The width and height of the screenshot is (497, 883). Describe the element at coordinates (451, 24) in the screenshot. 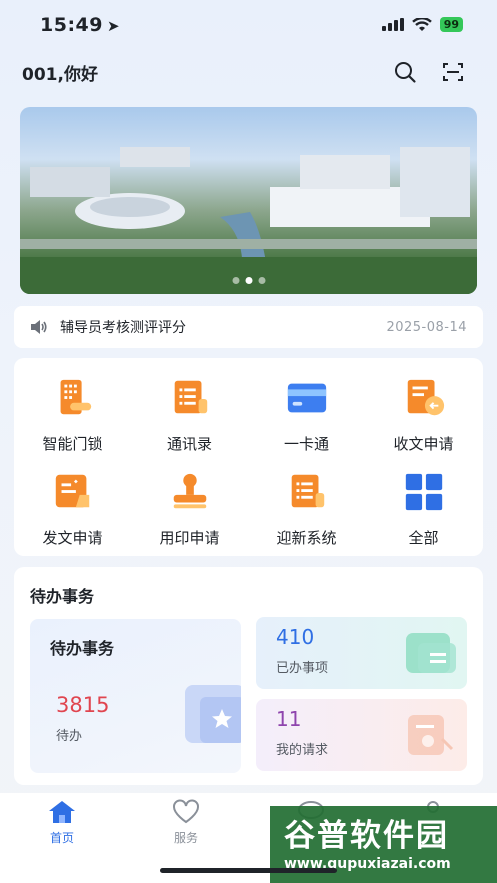

I see `battery-icon: 99` at that location.